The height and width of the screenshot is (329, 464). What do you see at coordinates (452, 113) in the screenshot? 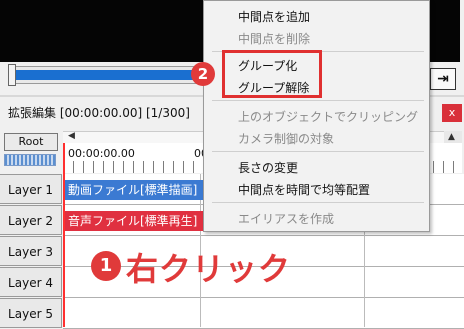
I see `close-button: x` at bounding box center [452, 113].